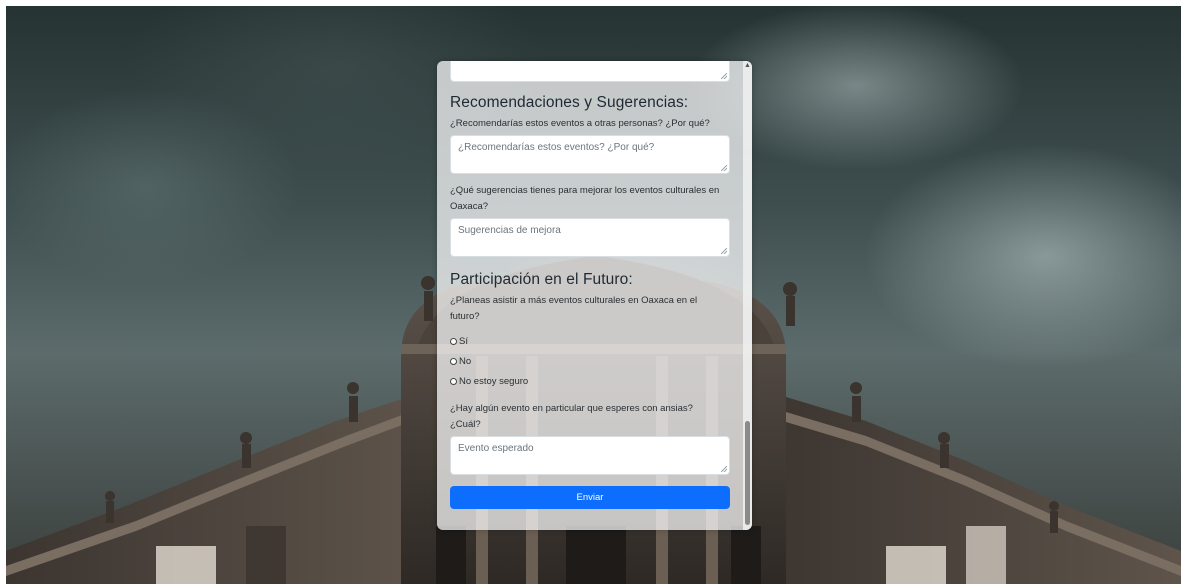 Image resolution: width=1181 pixels, height=584 pixels. I want to click on attend-radio-group: Sí No No estoy seguro, so click(590, 361).